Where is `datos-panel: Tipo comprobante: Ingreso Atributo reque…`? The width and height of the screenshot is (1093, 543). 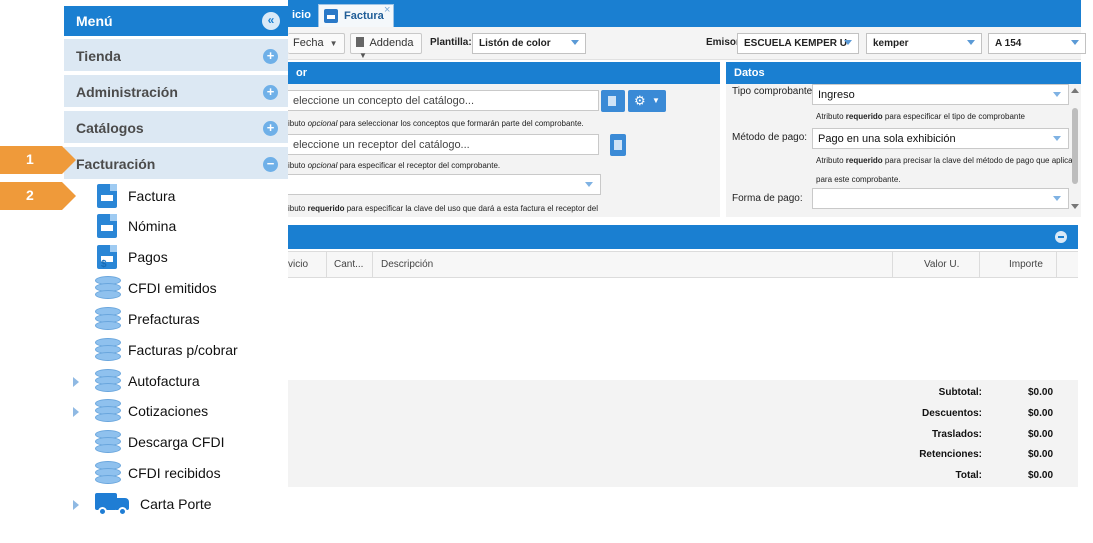
datos-panel: Tipo comprobante: Ingreso Atributo reque… is located at coordinates (903, 150).